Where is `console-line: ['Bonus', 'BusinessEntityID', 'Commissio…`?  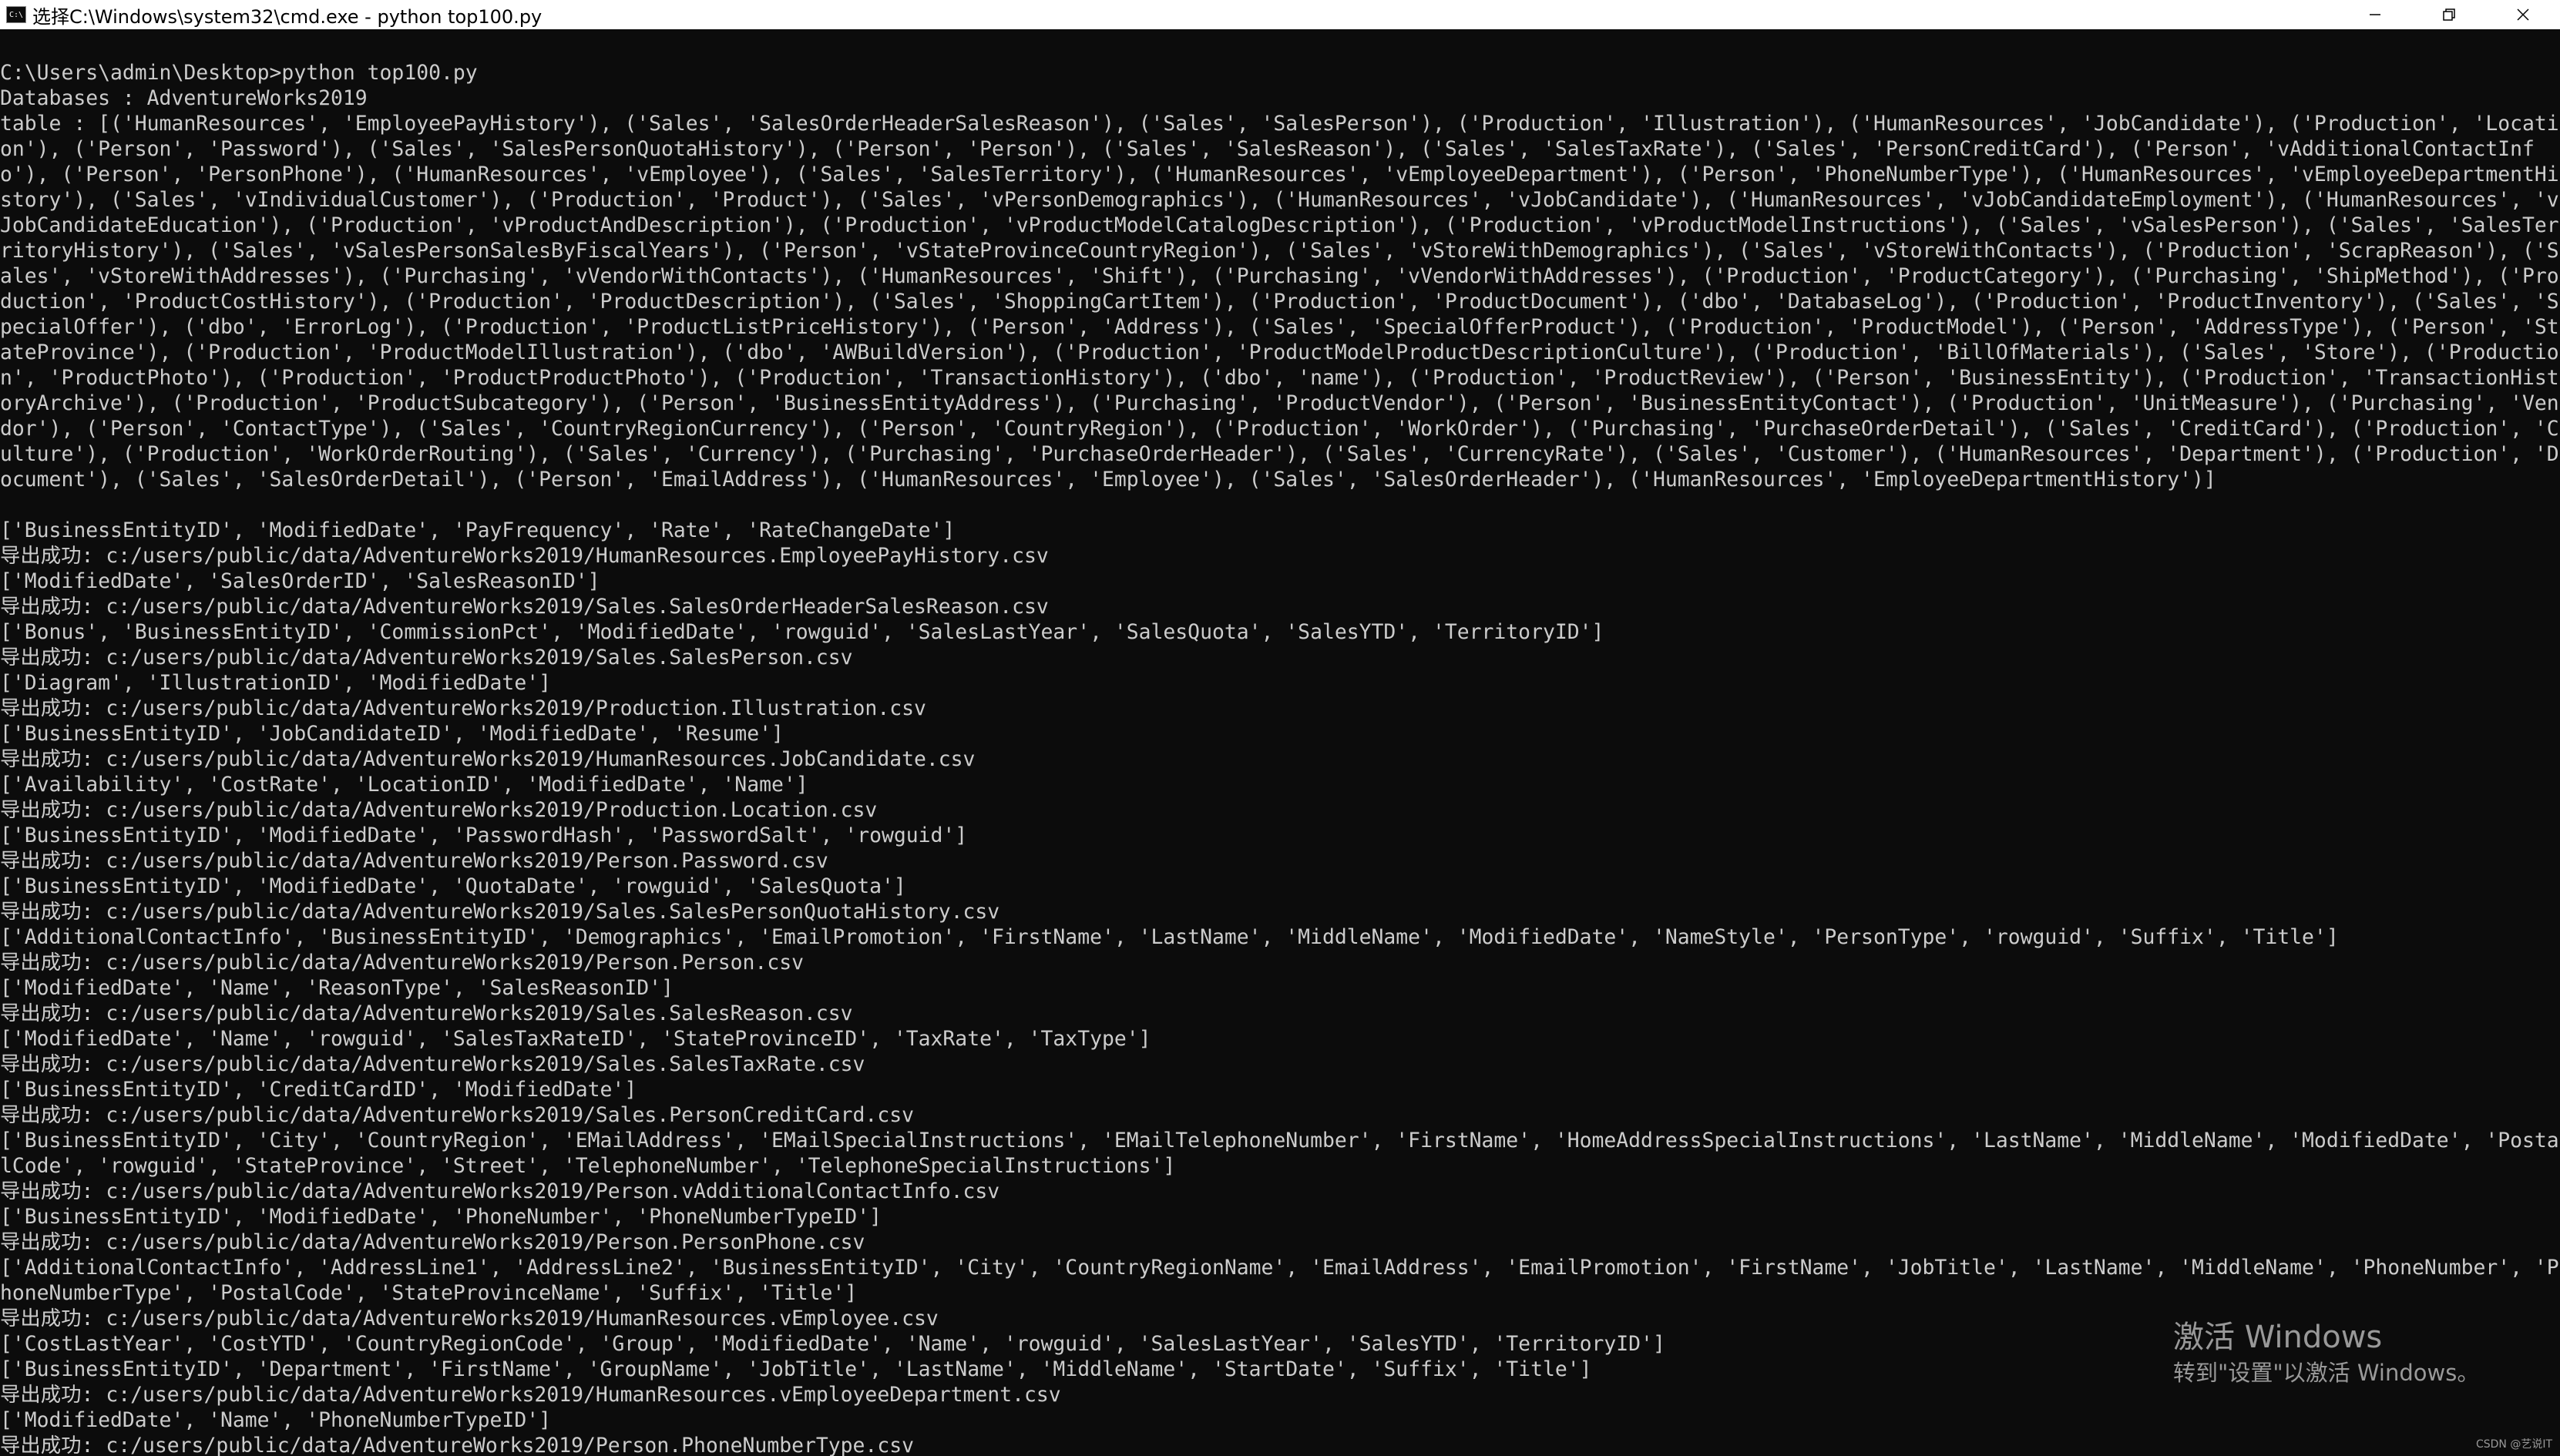
console-line: ['Bonus', 'BusinessEntityID', 'Commissio… is located at coordinates (802, 632).